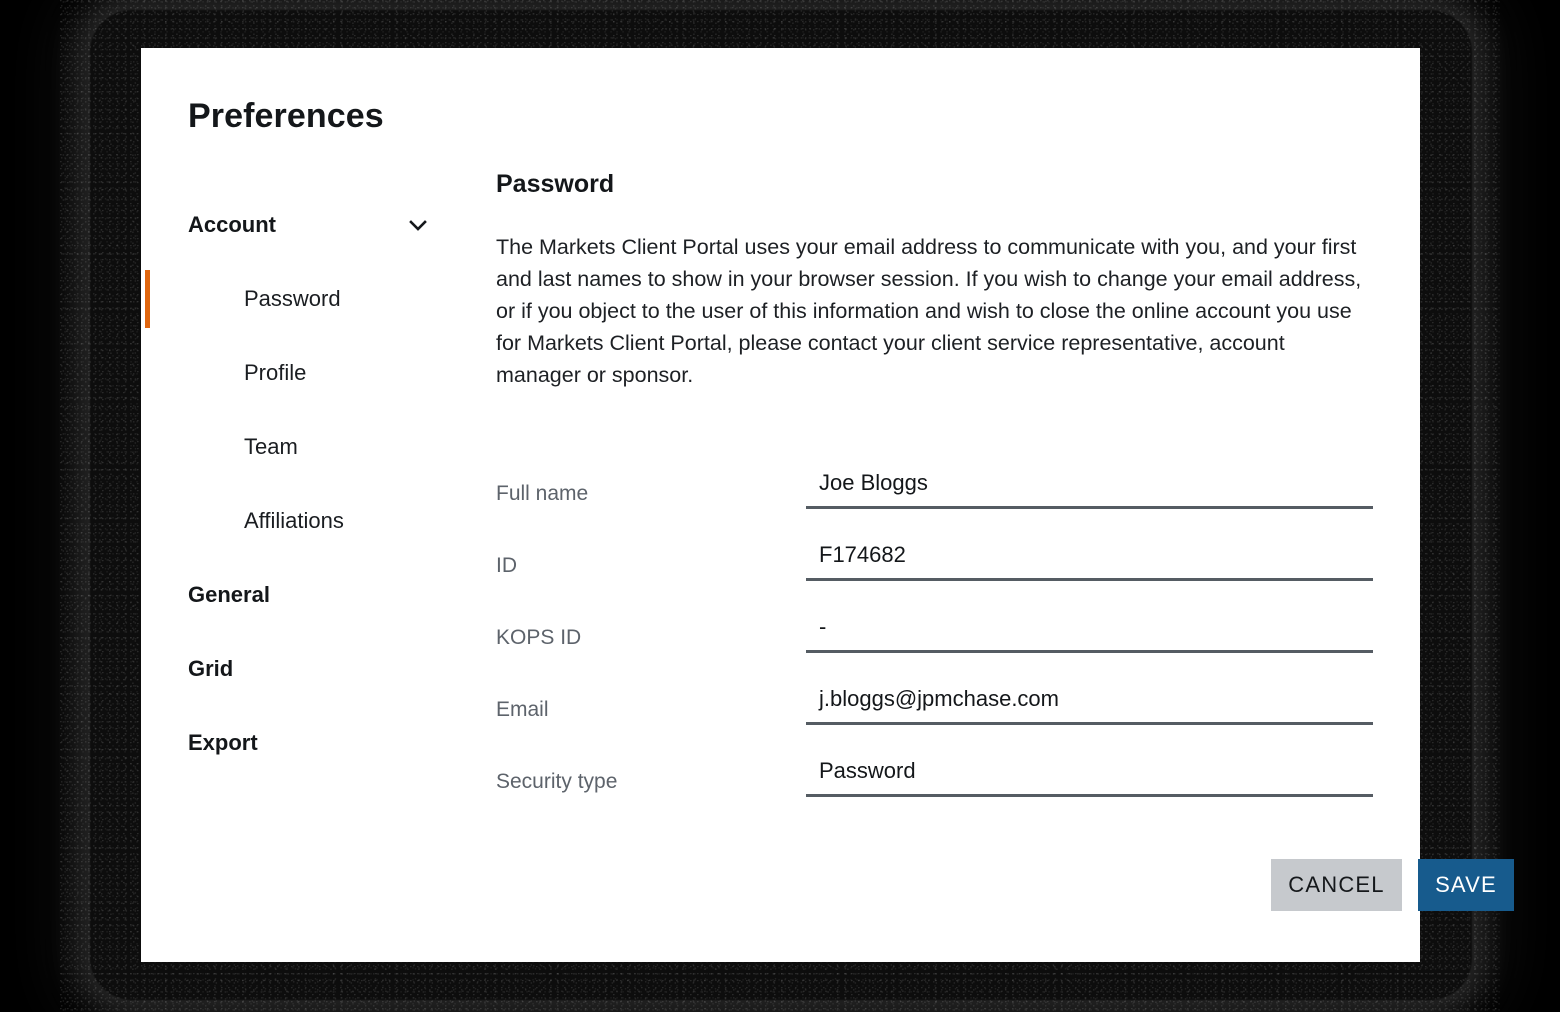  Describe the element at coordinates (306, 669) in the screenshot. I see `sidebar-item-grid: Grid` at that location.